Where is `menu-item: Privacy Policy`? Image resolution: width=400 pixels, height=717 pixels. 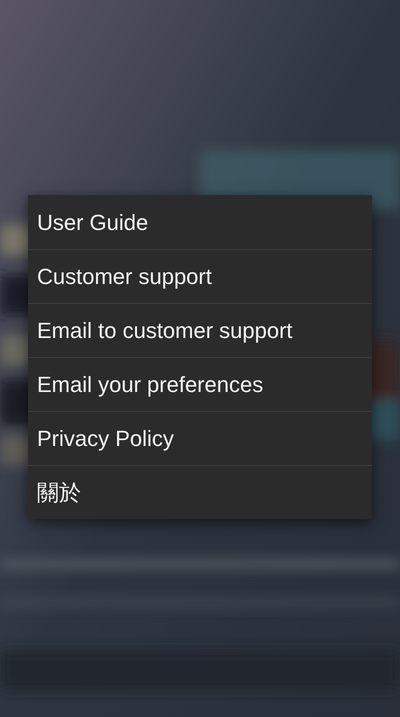 menu-item: Privacy Policy is located at coordinates (200, 438).